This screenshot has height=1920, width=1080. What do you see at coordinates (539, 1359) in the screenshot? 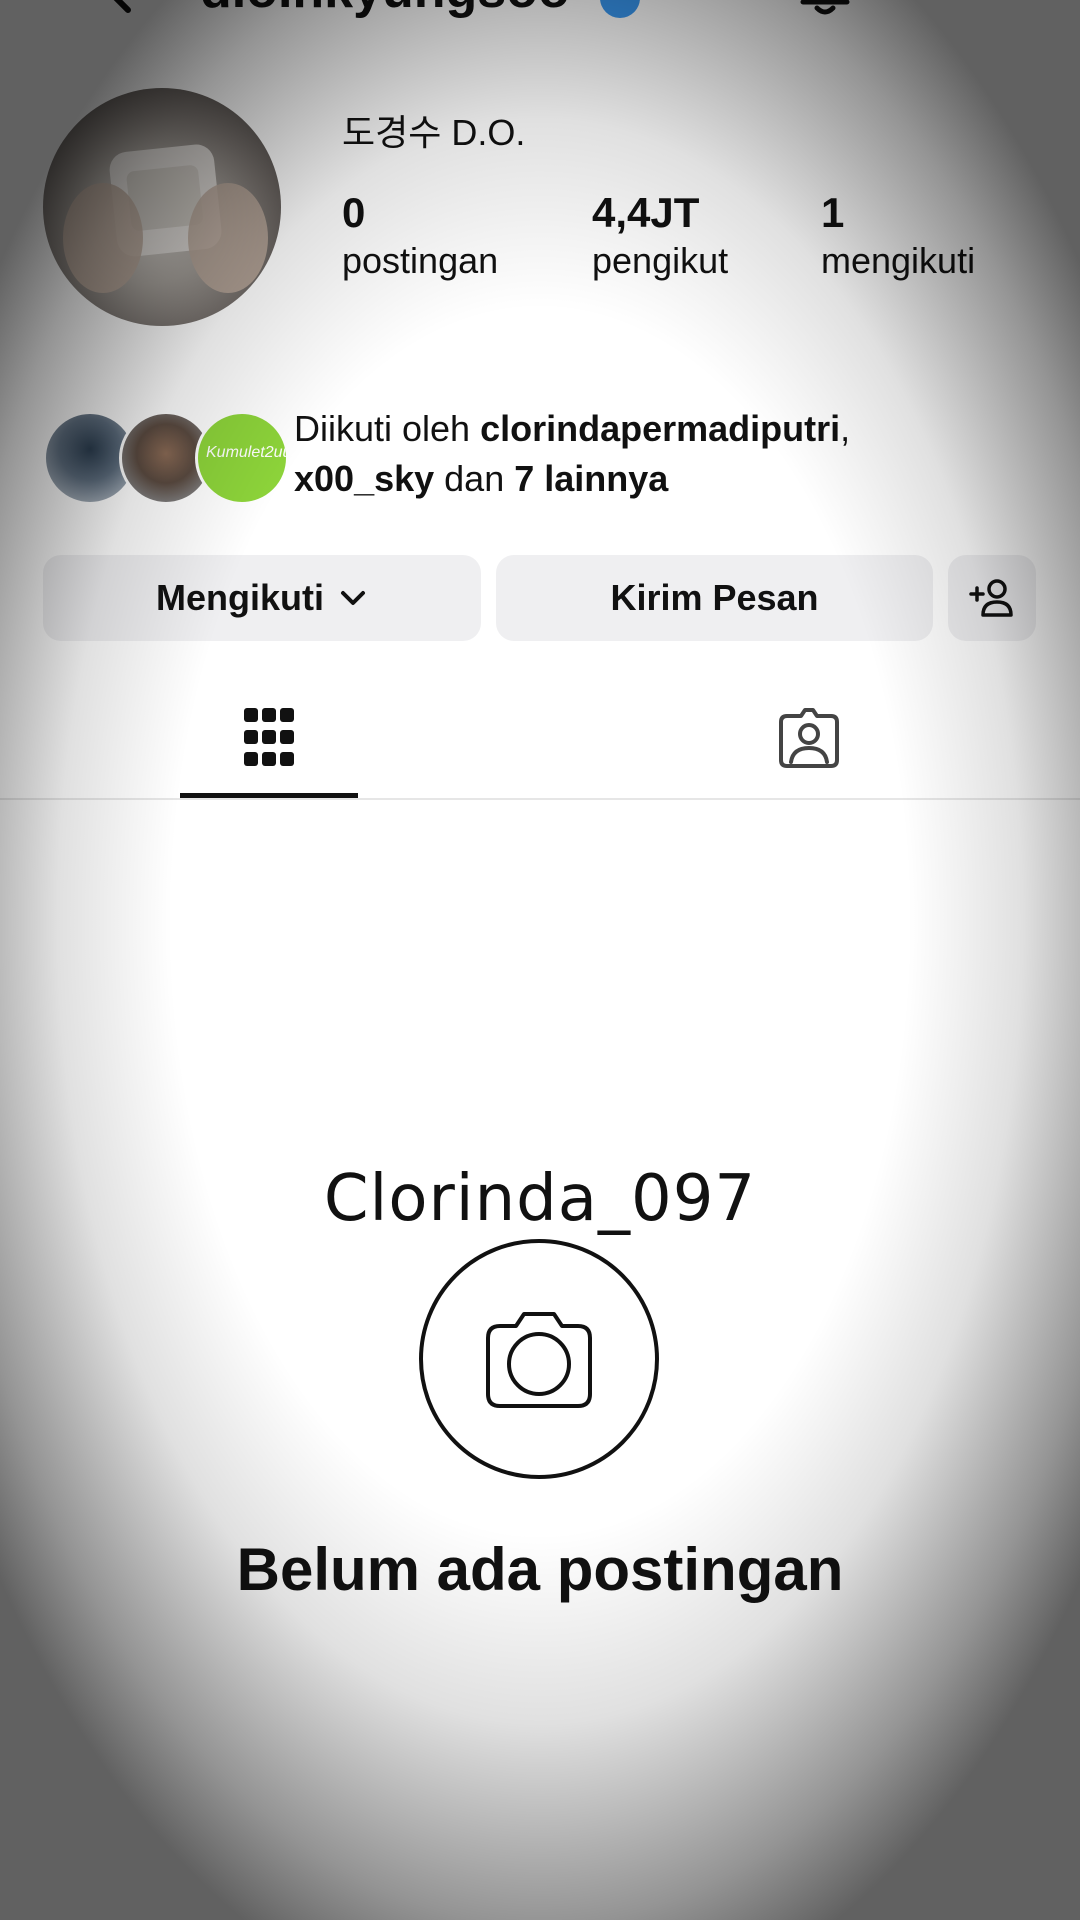
I see `camera-icon` at bounding box center [539, 1359].